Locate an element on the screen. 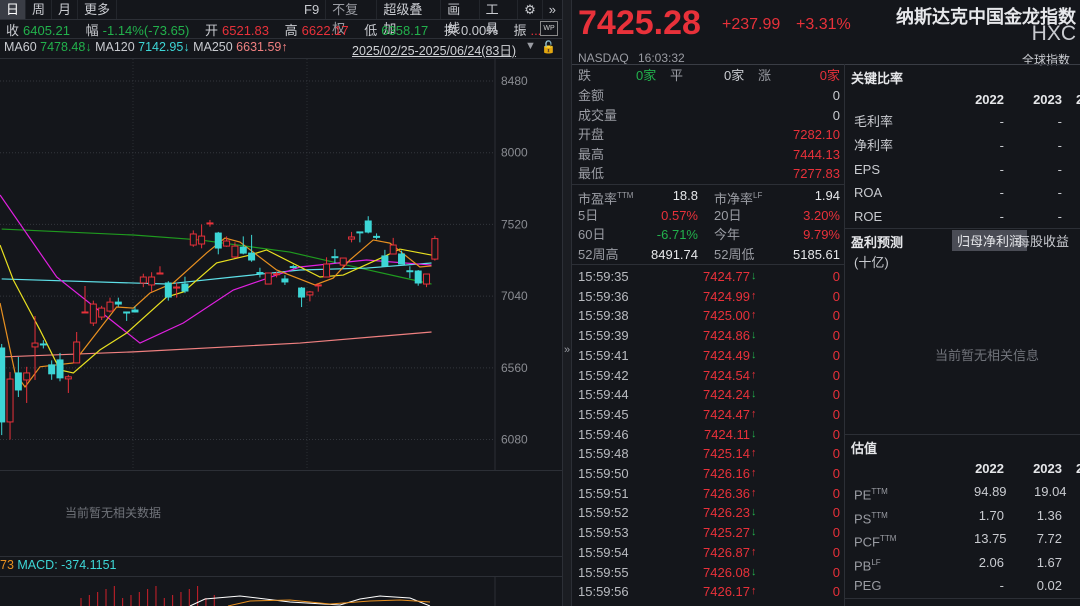  stat-value: 0 is located at coordinates (836, 115).